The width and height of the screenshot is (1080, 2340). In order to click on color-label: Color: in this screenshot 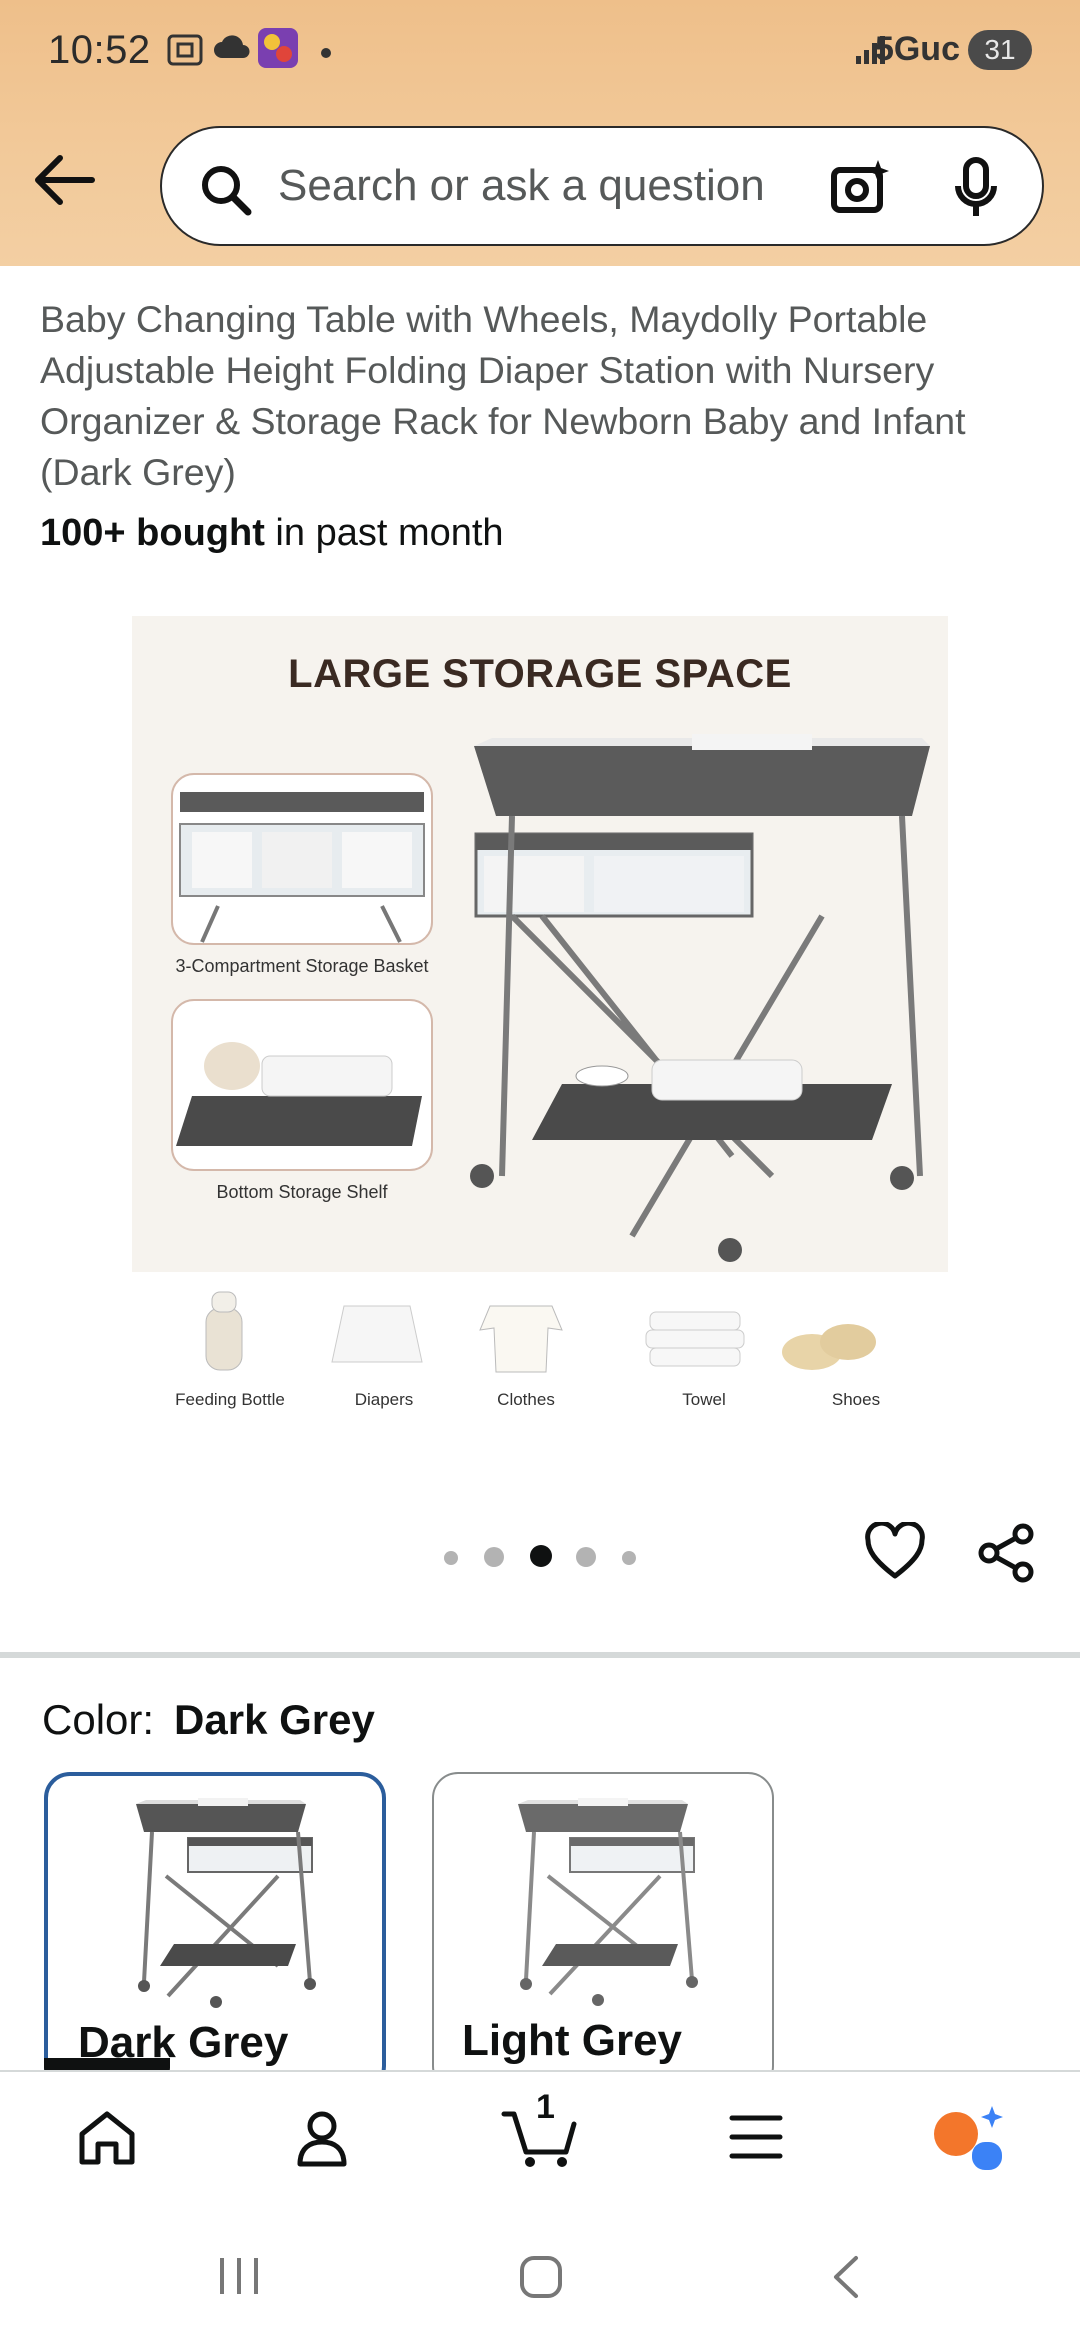, I will do `click(98, 1719)`.